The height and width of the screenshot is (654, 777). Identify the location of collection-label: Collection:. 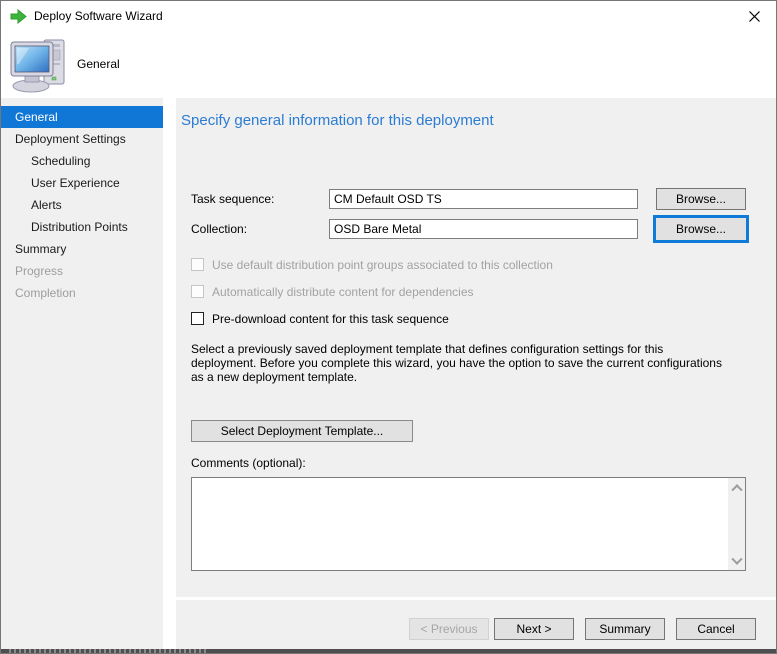
(219, 229).